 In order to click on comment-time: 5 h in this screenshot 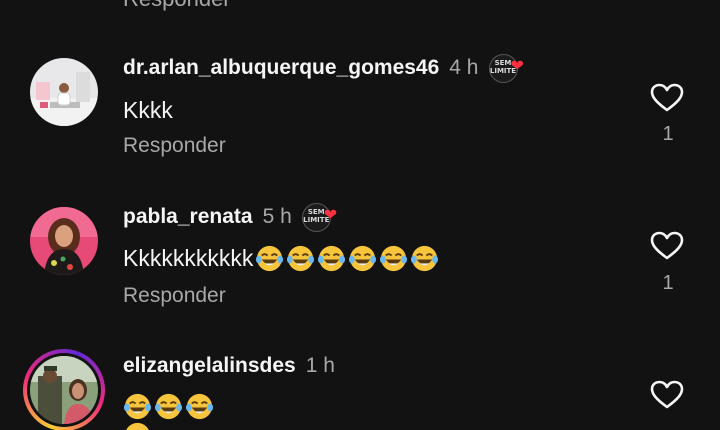, I will do `click(277, 216)`.